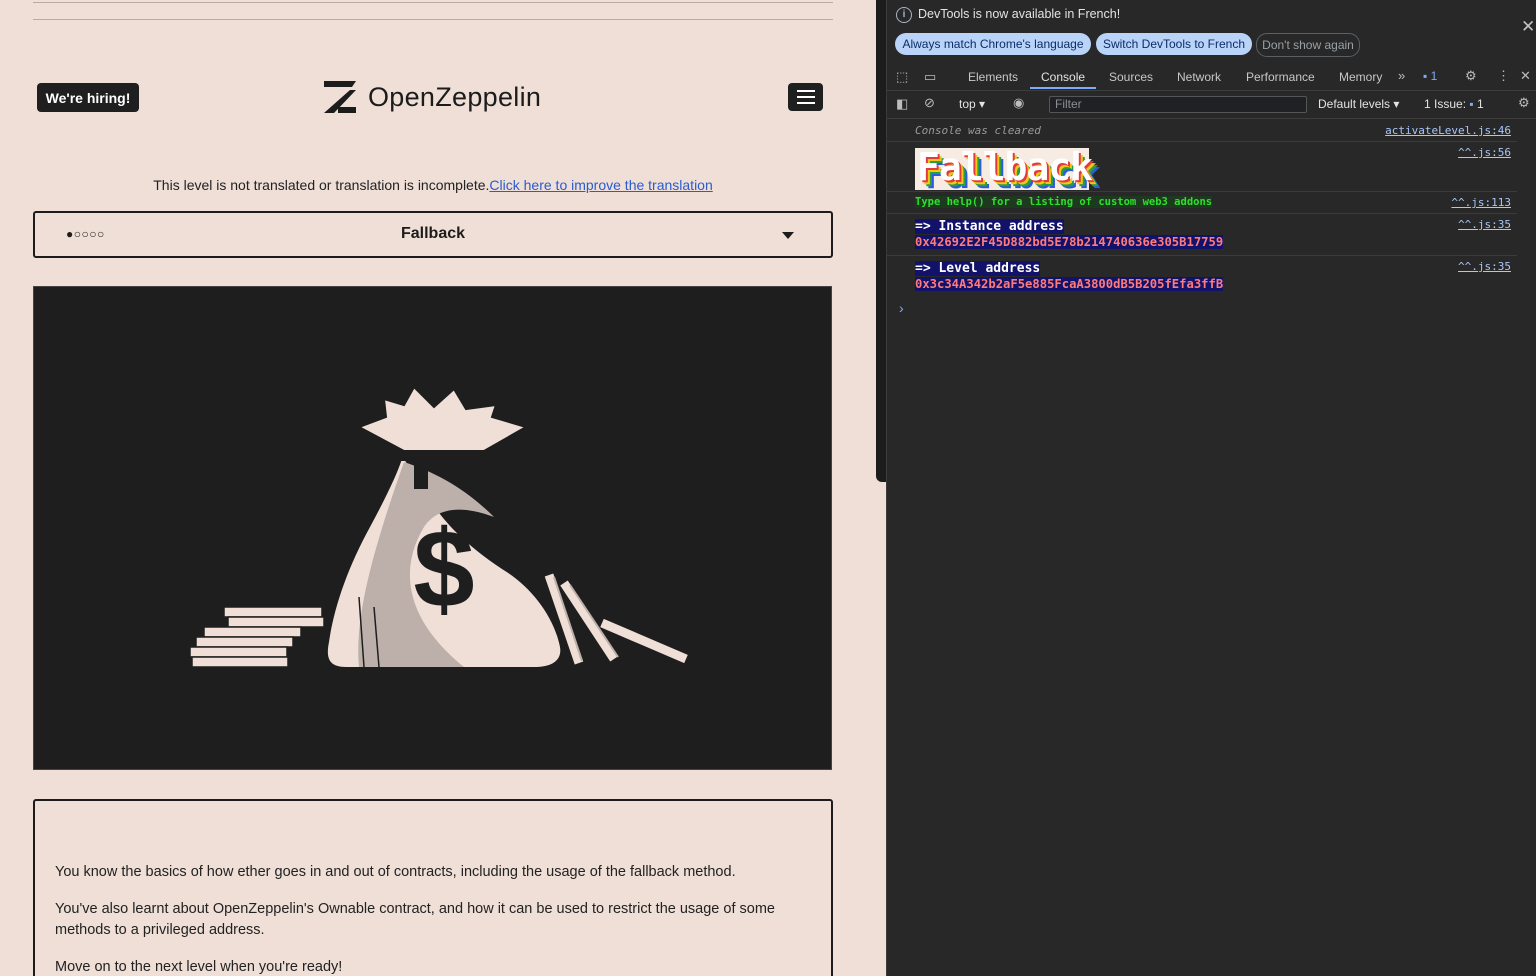  What do you see at coordinates (978, 130) in the screenshot?
I see `console-cleared-text: Console was cleared` at bounding box center [978, 130].